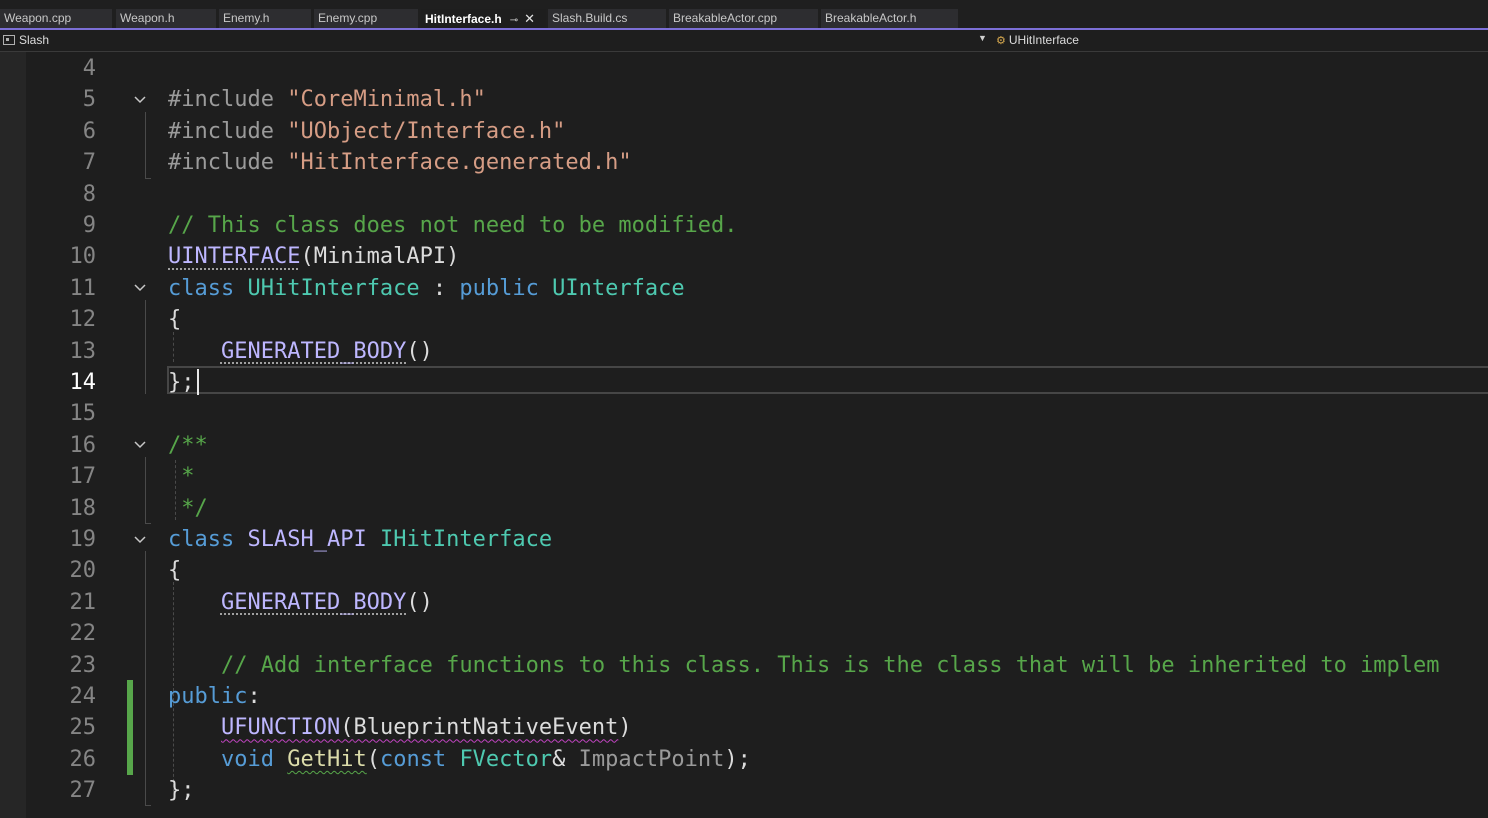  I want to click on tab-label: HitInterface.h, so click(463, 19).